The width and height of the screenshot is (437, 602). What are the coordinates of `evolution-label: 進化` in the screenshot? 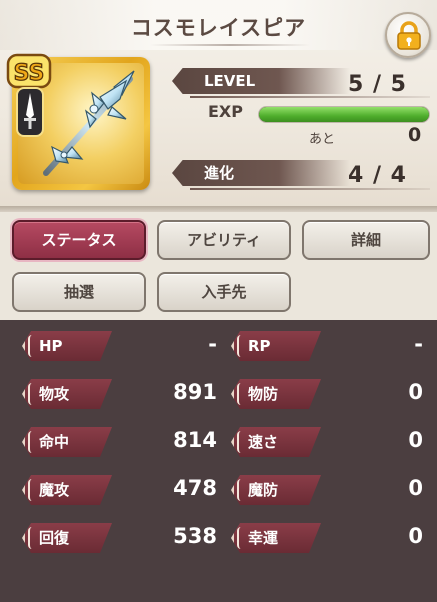 It's located at (261, 173).